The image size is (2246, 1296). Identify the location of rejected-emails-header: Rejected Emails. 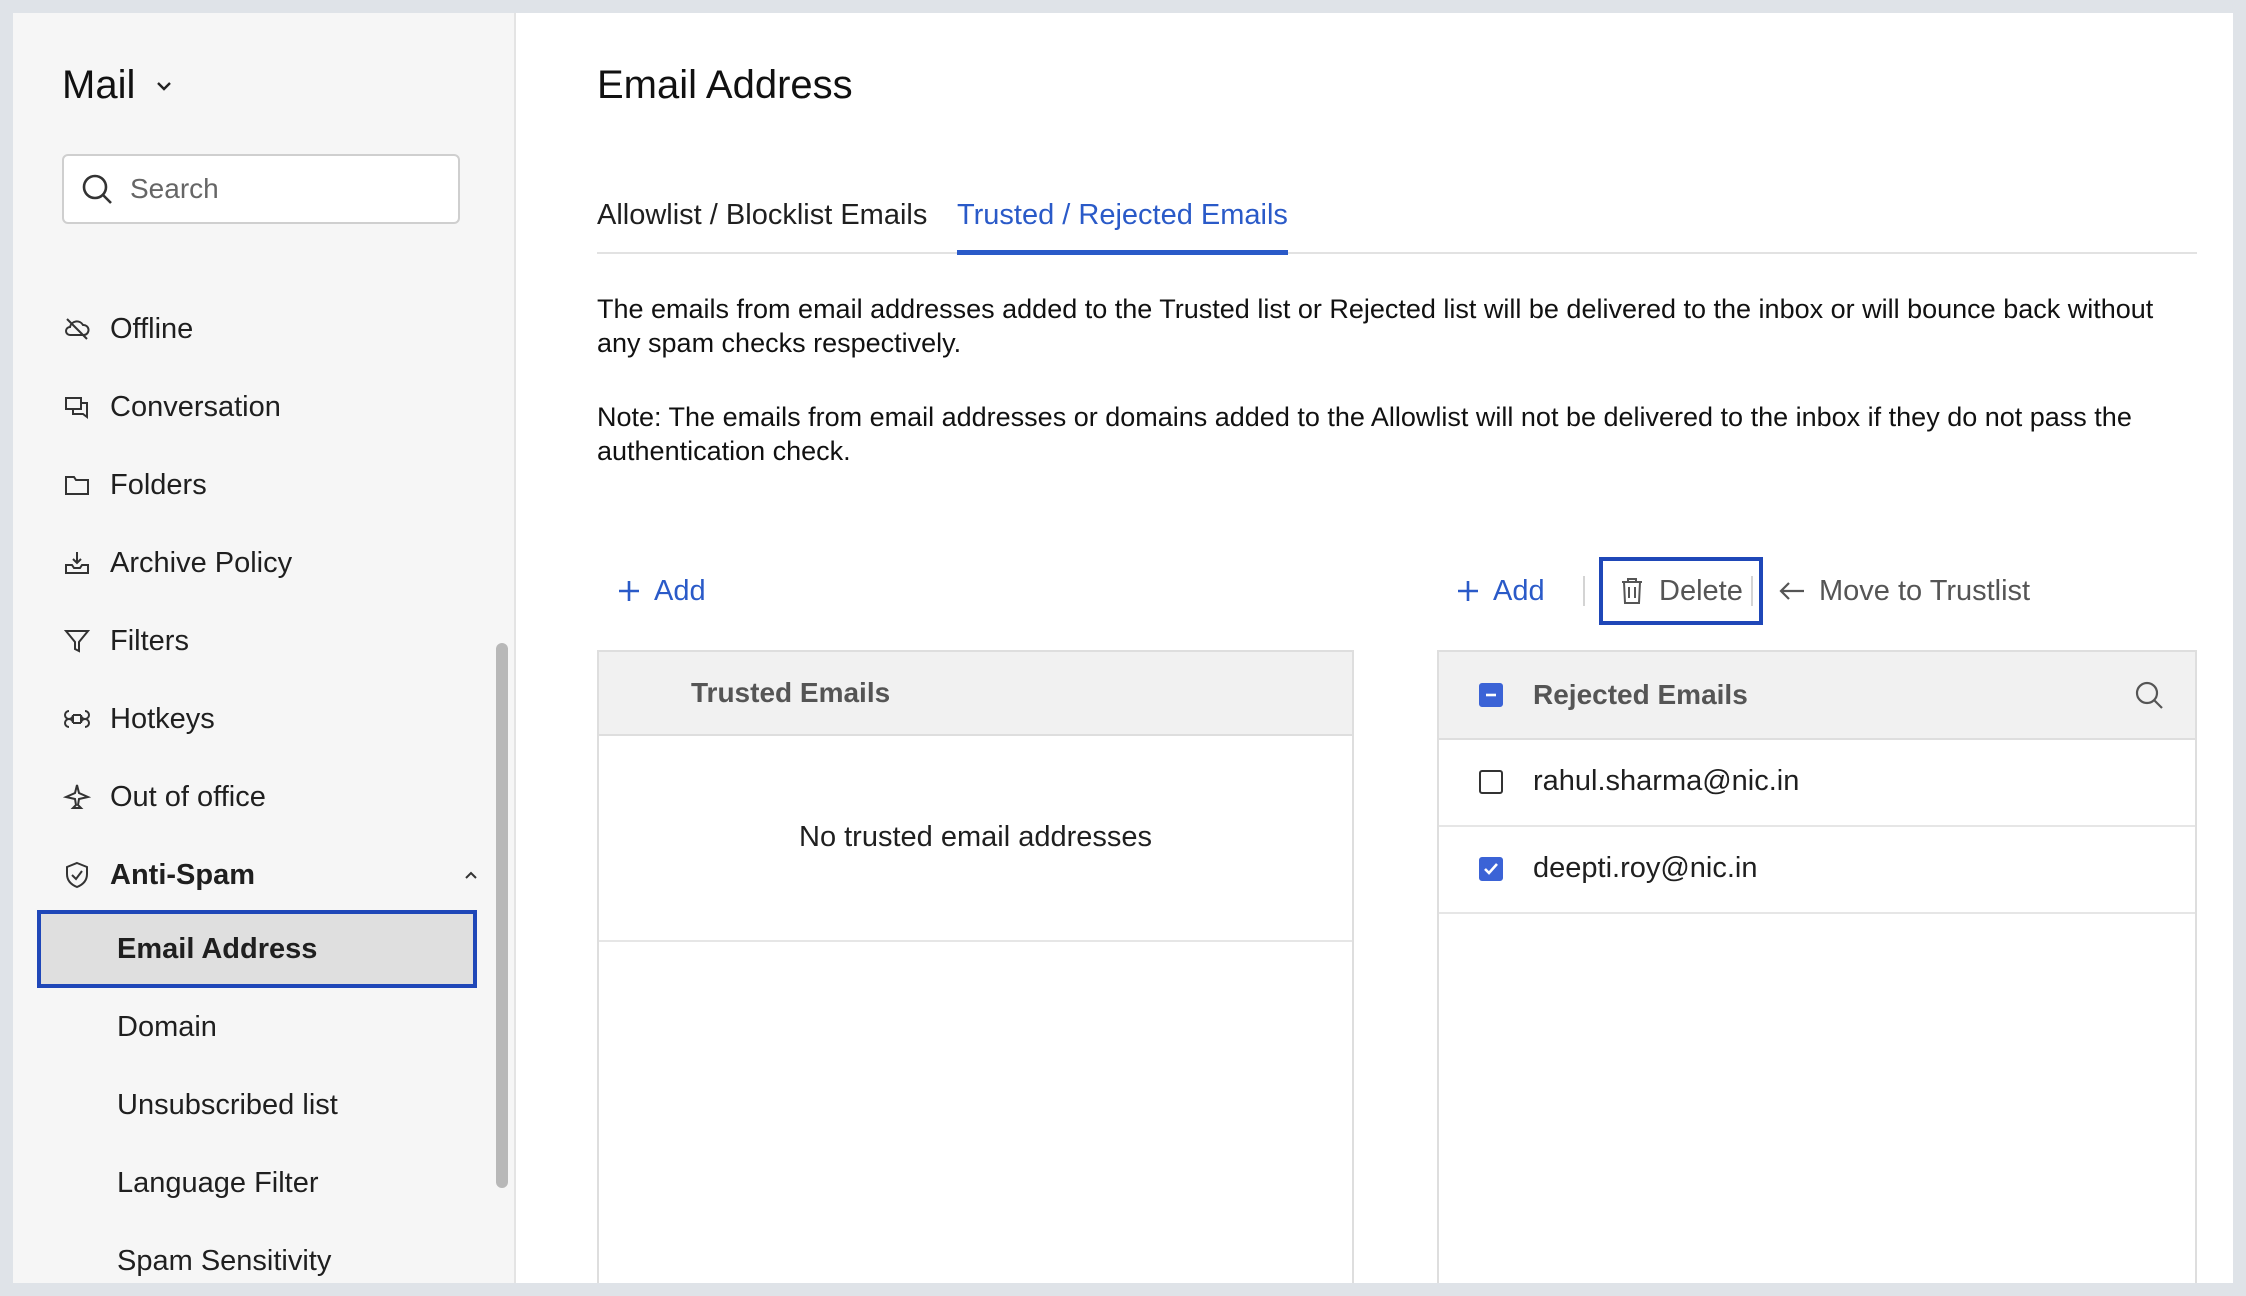
(1817, 696).